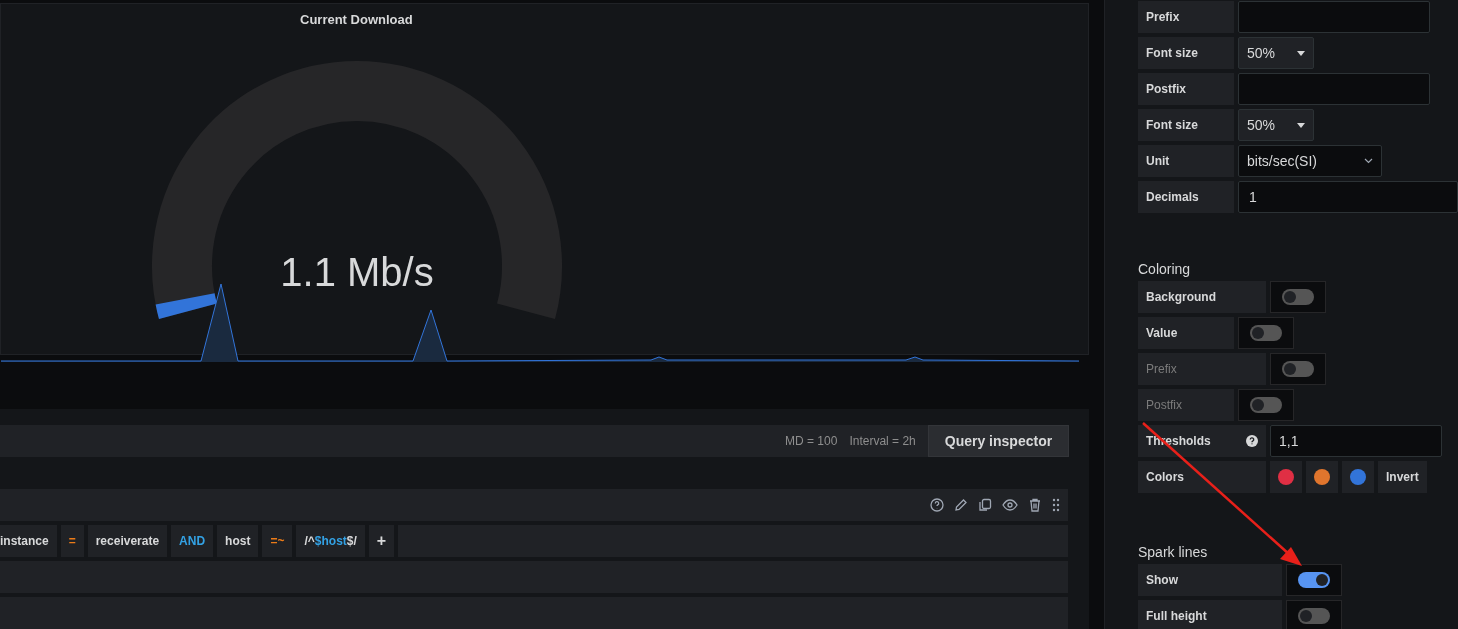  What do you see at coordinates (1368, 161) in the screenshot?
I see `chevron-down-icon` at bounding box center [1368, 161].